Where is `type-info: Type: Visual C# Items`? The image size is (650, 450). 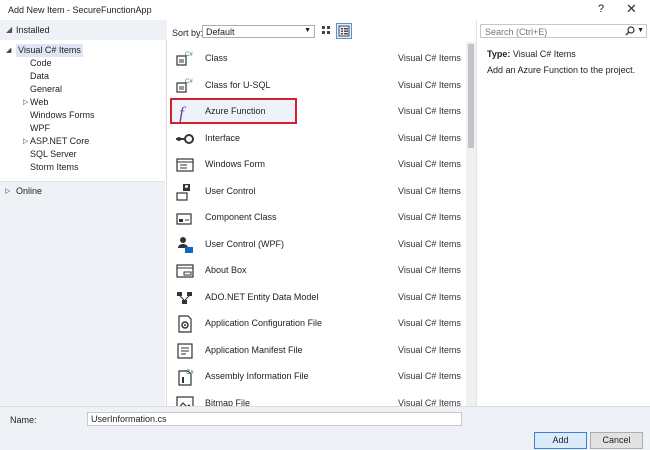 type-info: Type: Visual C# Items is located at coordinates (531, 54).